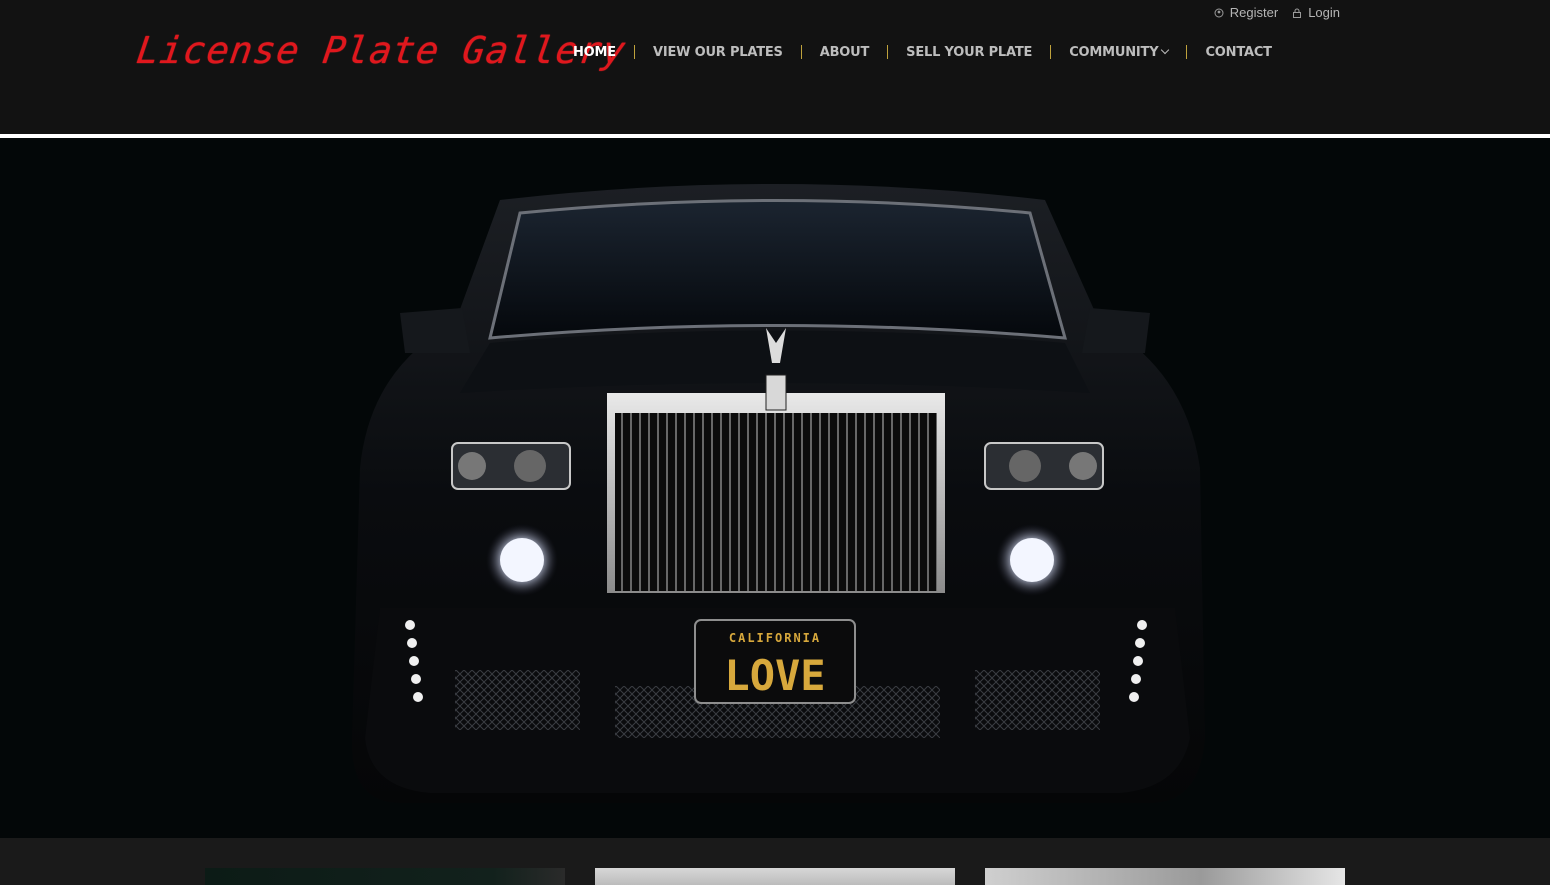  What do you see at coordinates (1238, 52) in the screenshot?
I see `nav-contact: CONTACT` at bounding box center [1238, 52].